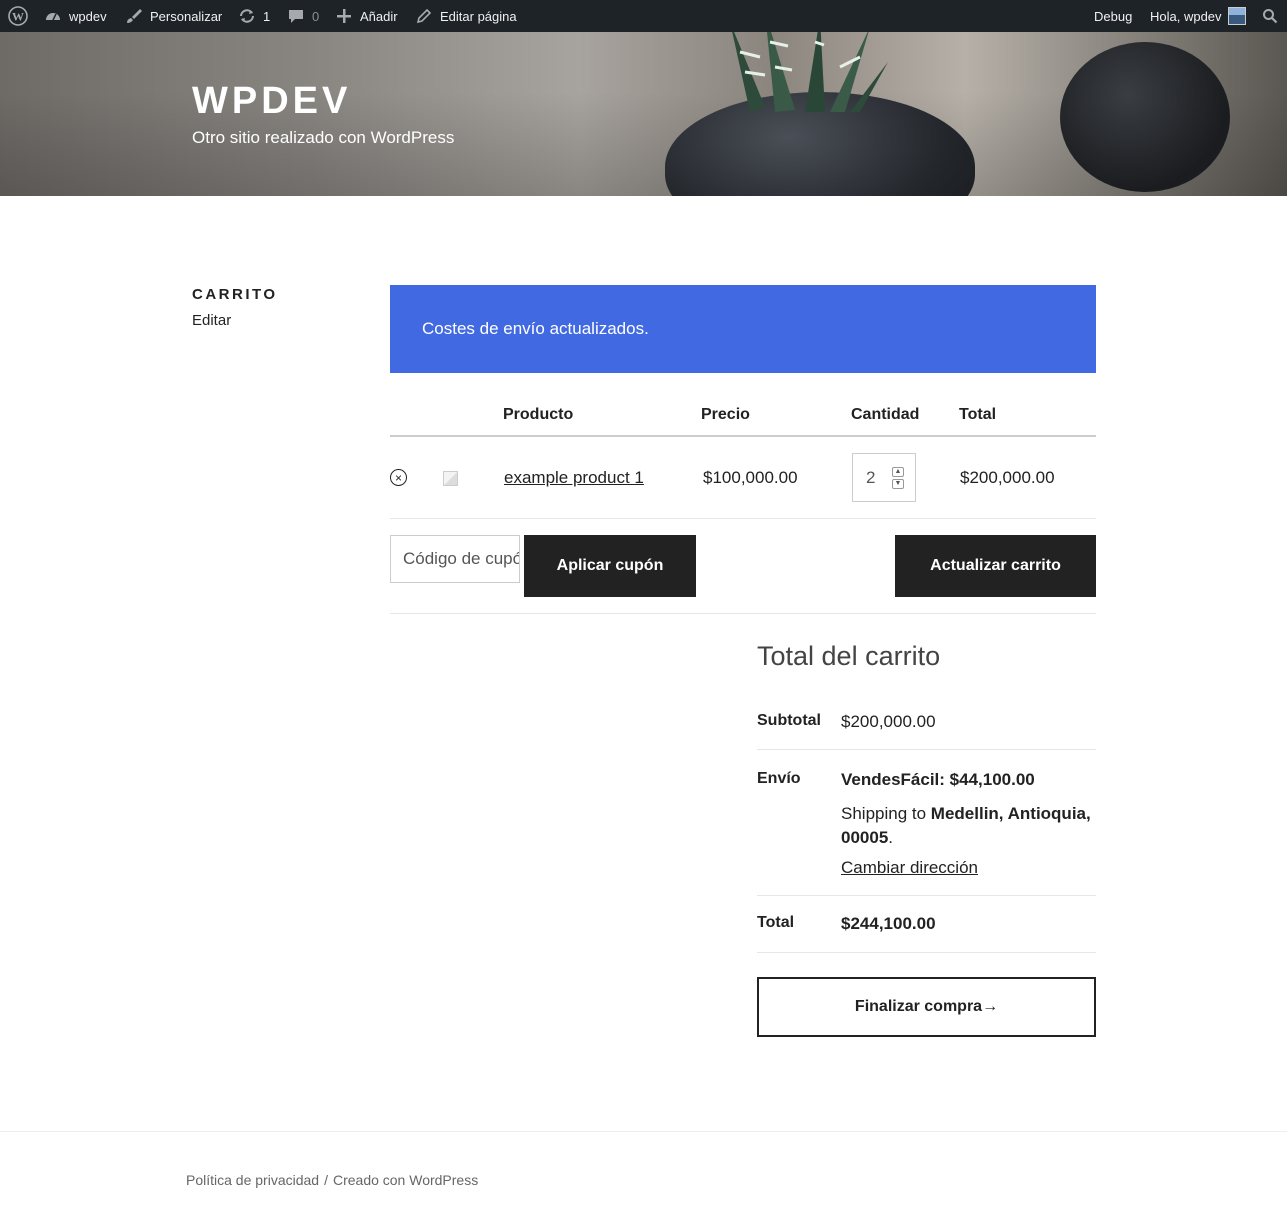 The width and height of the screenshot is (1287, 1227). I want to click on shipping-method: VendesFácil: $44,100.00, so click(938, 779).